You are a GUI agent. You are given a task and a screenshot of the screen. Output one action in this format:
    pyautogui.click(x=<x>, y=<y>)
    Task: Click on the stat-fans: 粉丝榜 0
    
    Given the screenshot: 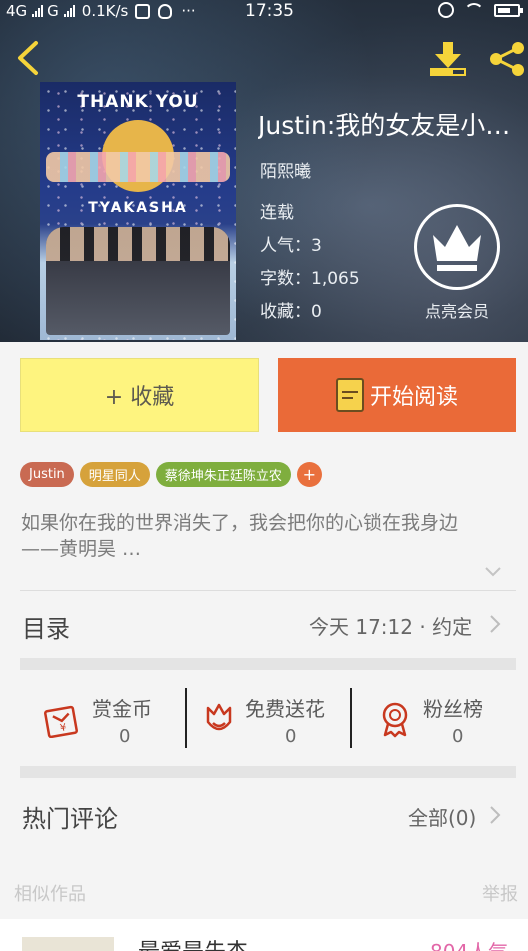 What is the action you would take?
    pyautogui.click(x=452, y=723)
    